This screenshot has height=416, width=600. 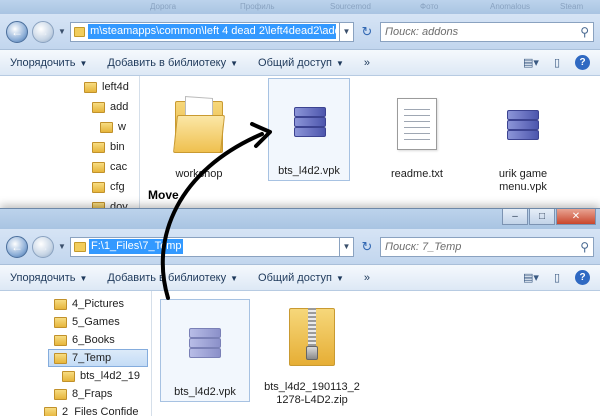 I want to click on tree-item-label: bin, so click(x=117, y=147).